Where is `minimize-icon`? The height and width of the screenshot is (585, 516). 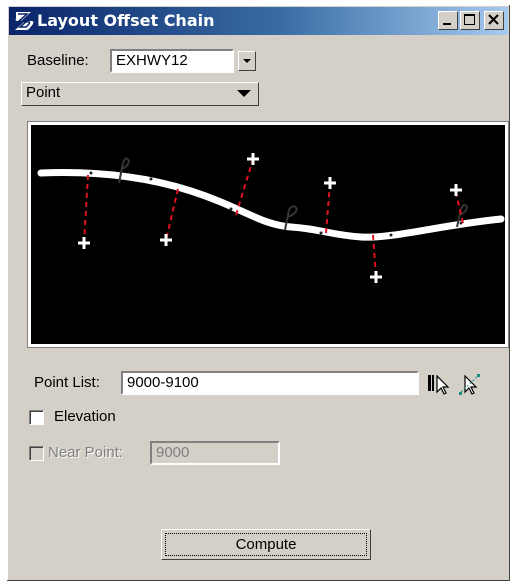 minimize-icon is located at coordinates (447, 24).